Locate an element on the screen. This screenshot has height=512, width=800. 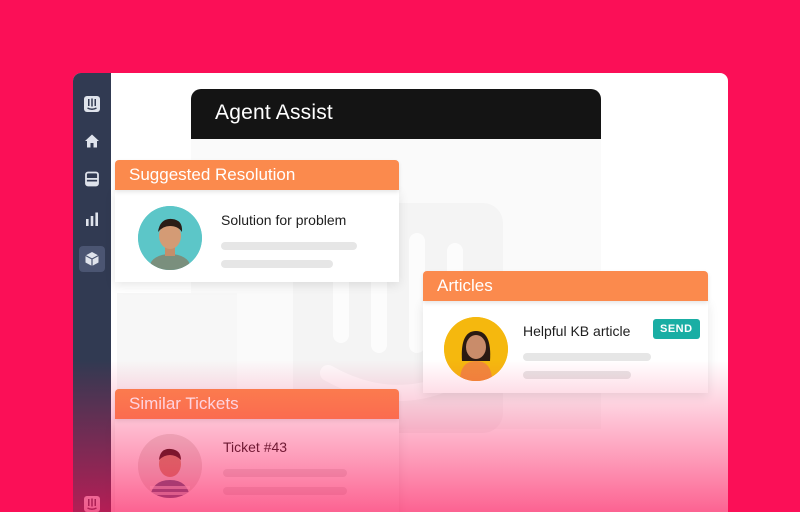
similar-tickets-header-label: Similar Tickets is located at coordinates (184, 403).